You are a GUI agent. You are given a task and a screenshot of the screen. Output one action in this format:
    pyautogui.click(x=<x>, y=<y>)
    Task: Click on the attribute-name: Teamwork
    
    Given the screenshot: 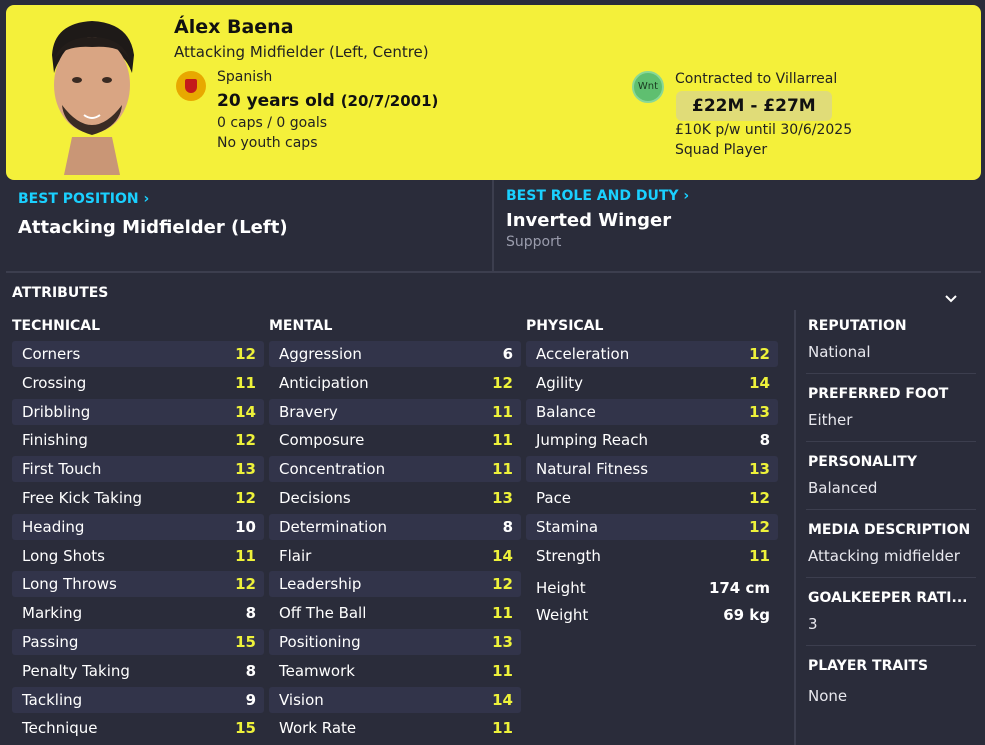 What is the action you would take?
    pyautogui.click(x=317, y=670)
    